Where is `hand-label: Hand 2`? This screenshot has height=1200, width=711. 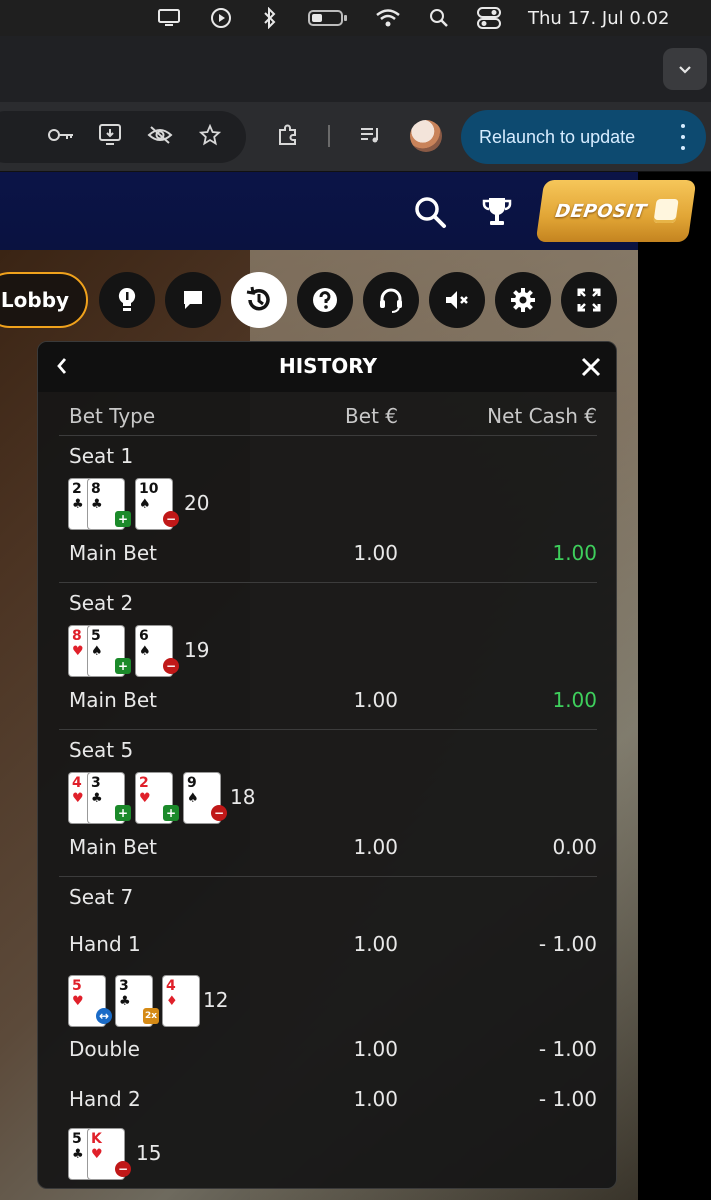
hand-label: Hand 2 is located at coordinates (105, 1099).